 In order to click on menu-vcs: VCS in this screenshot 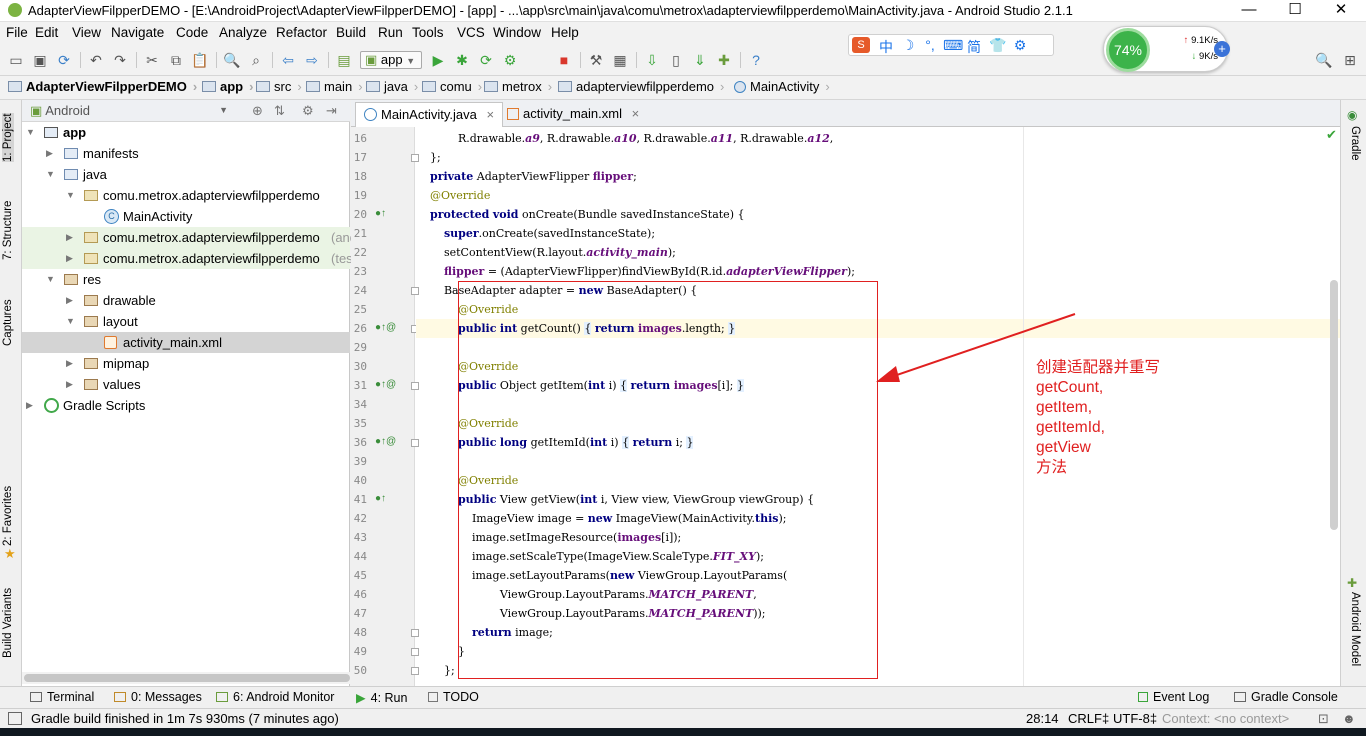, I will do `click(471, 32)`.